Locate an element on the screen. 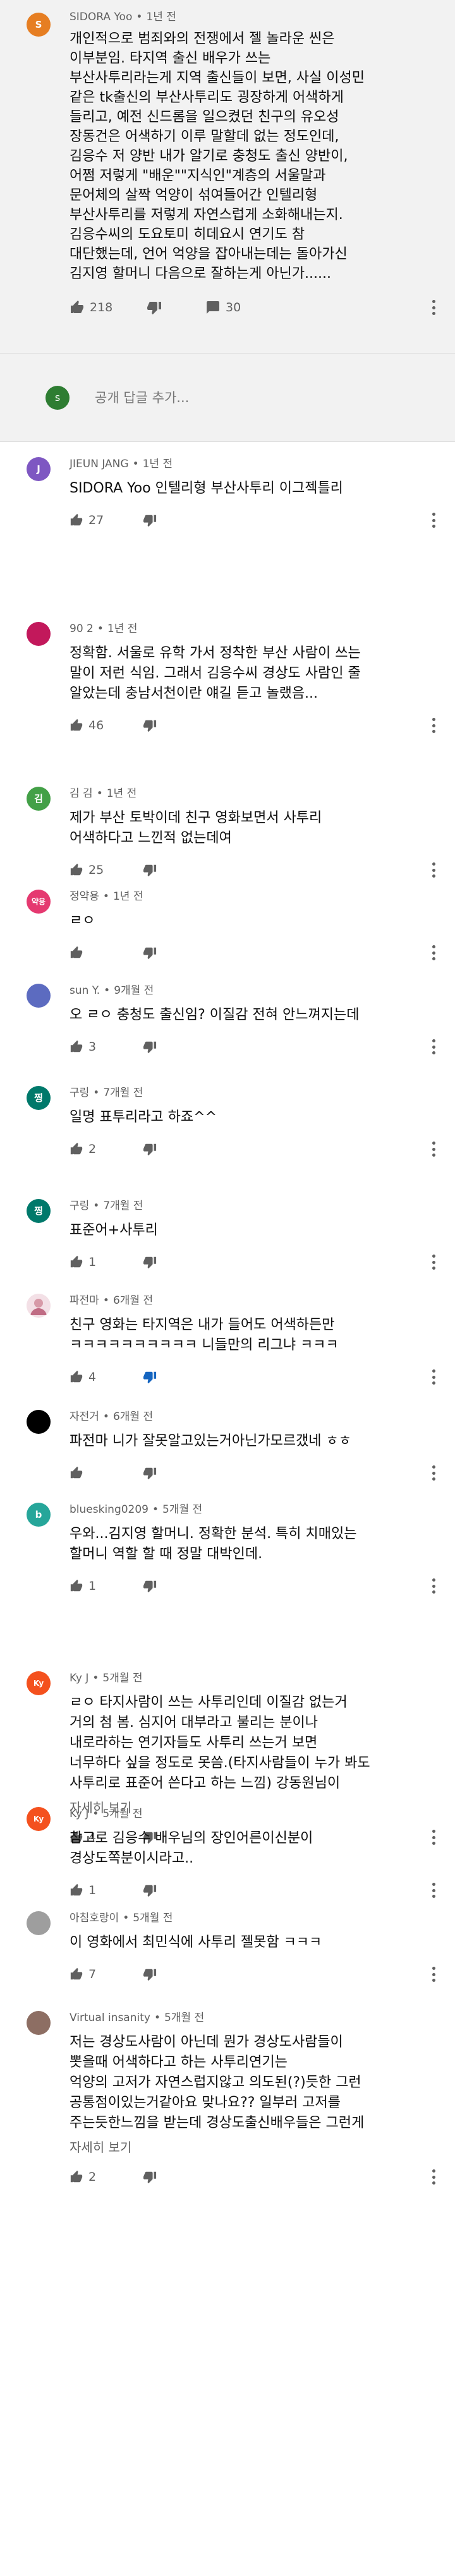 Image resolution: width=455 pixels, height=2576 pixels. comment-meta: 김 김 • 1년 전 is located at coordinates (262, 793).